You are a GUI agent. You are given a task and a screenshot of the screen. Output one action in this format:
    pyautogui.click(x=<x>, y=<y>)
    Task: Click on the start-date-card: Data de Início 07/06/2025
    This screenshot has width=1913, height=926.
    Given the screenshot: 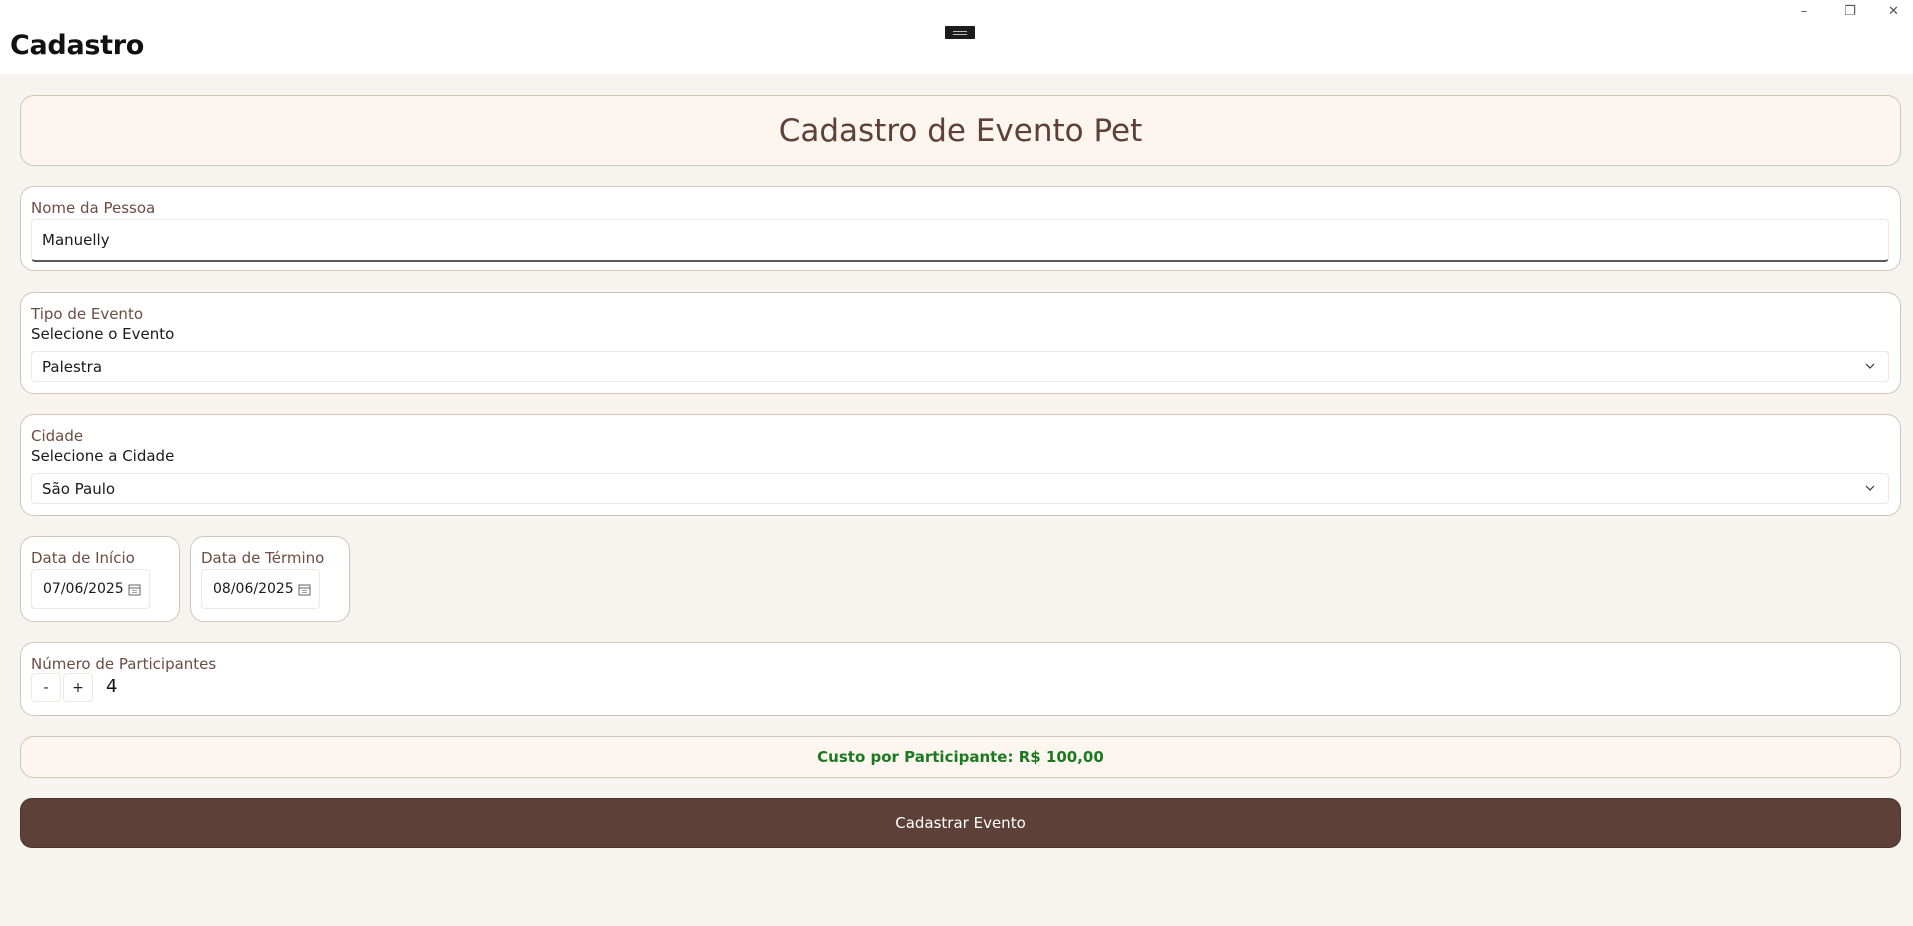 What is the action you would take?
    pyautogui.click(x=100, y=579)
    